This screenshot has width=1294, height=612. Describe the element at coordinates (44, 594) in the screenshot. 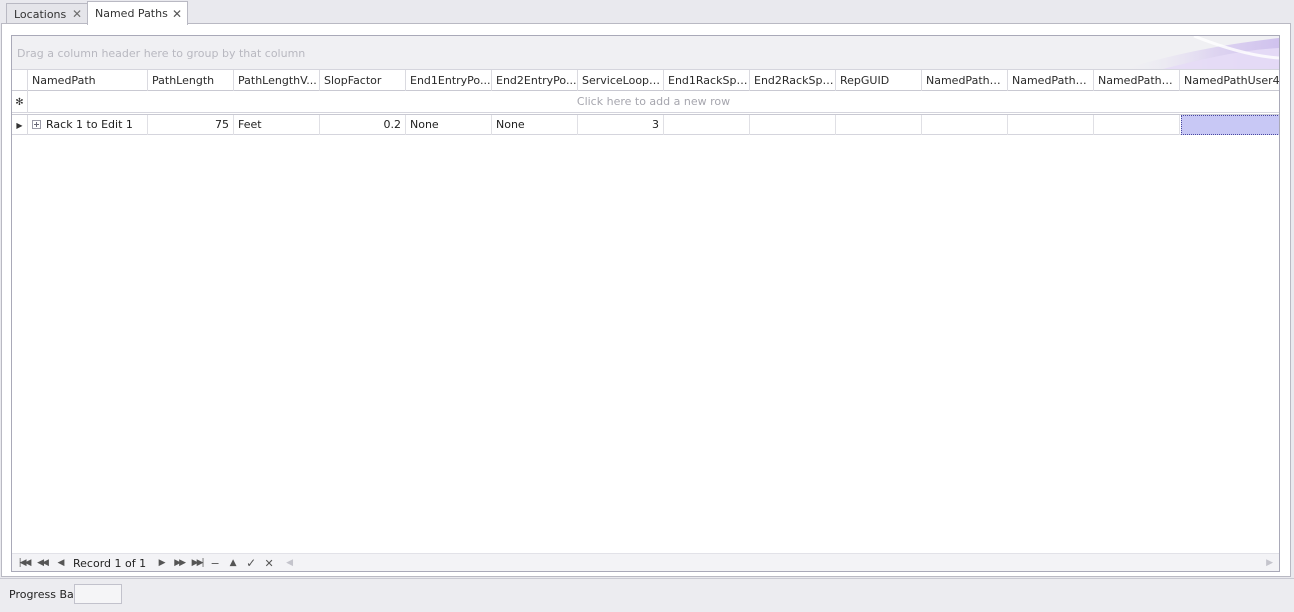

I see `progress-bar-label: Progress Bar` at that location.